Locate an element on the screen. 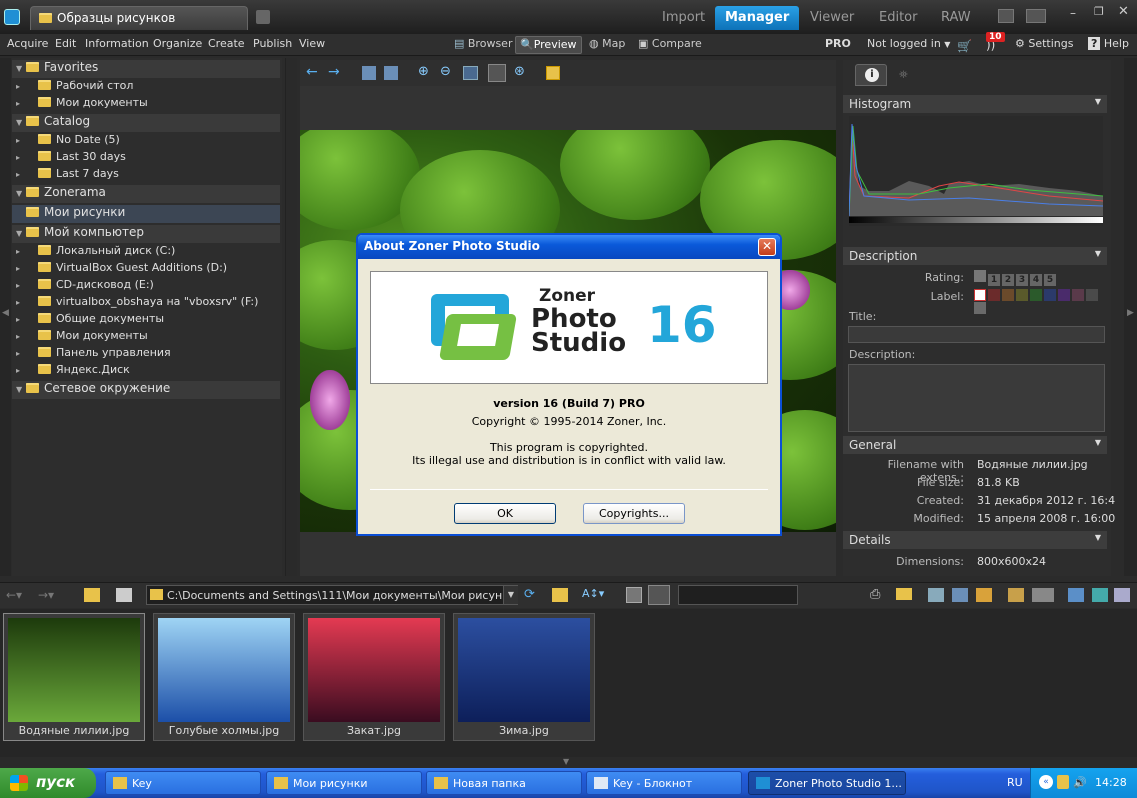 This screenshot has width=1137, height=798. archive-icon is located at coordinates (984, 595).